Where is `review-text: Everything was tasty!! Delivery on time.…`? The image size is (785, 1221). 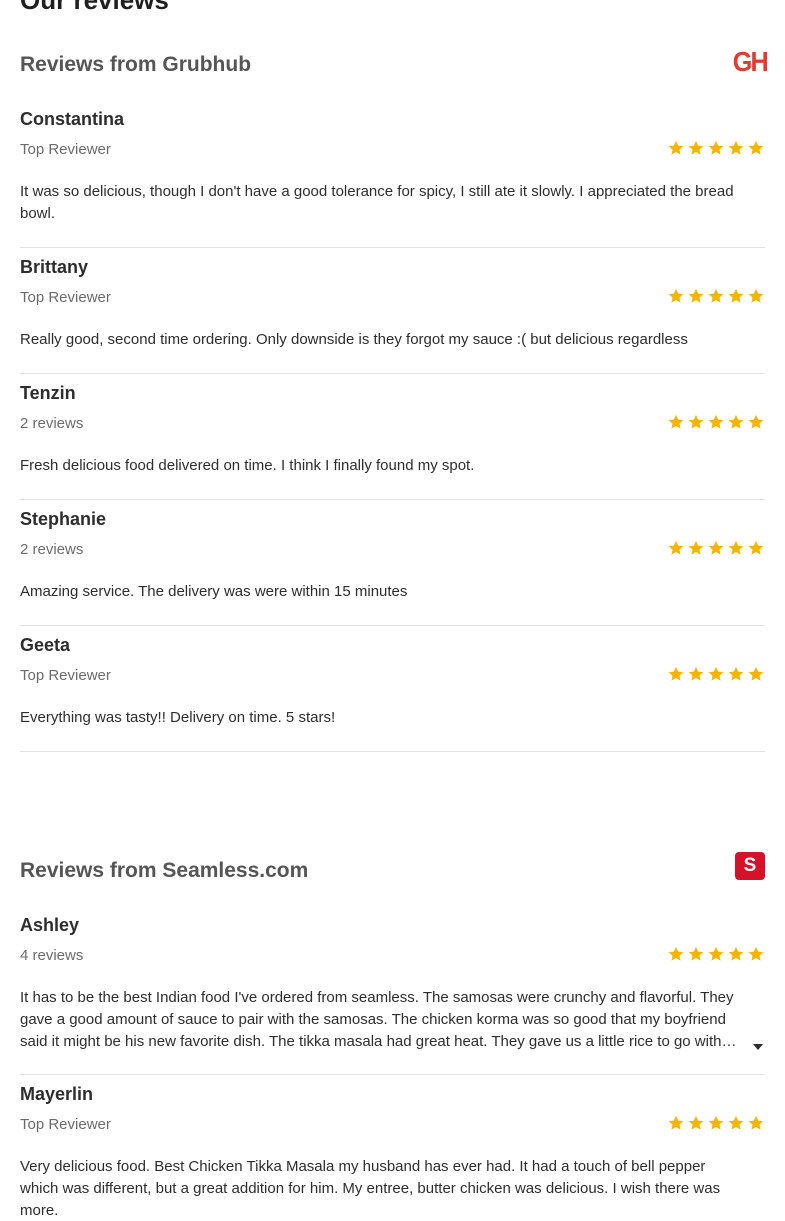
review-text: Everything was tasty!! Delivery on time.… is located at coordinates (178, 717).